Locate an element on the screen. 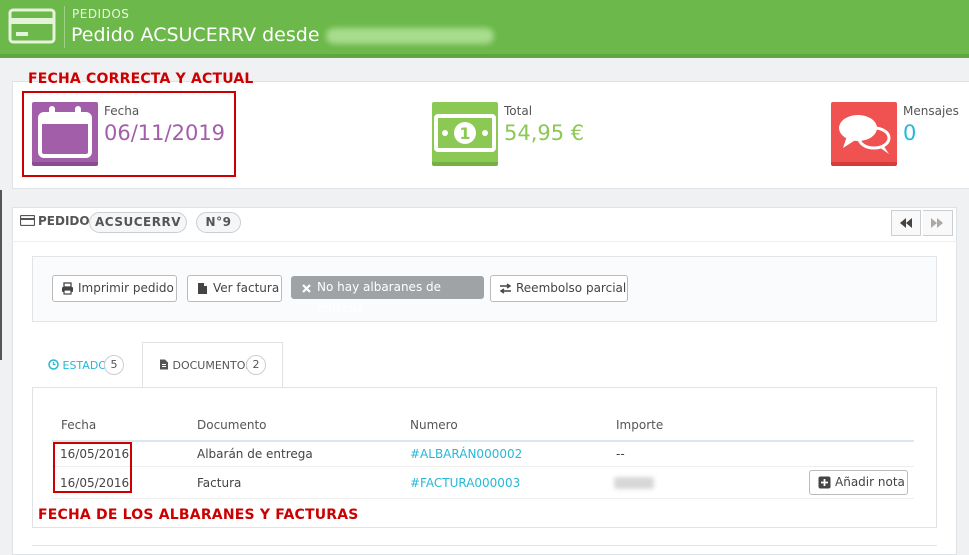 The height and width of the screenshot is (555, 969). double-chevron-left-icon is located at coordinates (906, 223).